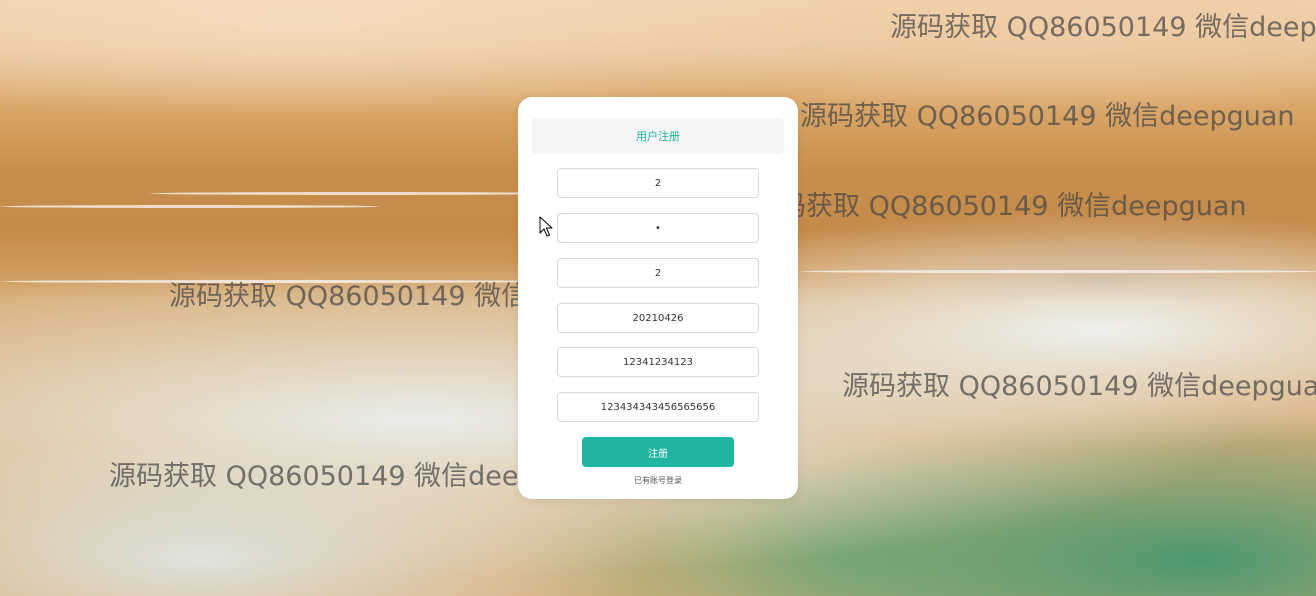 Image resolution: width=1316 pixels, height=596 pixels. I want to click on register-card: 用户注册 • 注册 已有账号登录, so click(658, 298).